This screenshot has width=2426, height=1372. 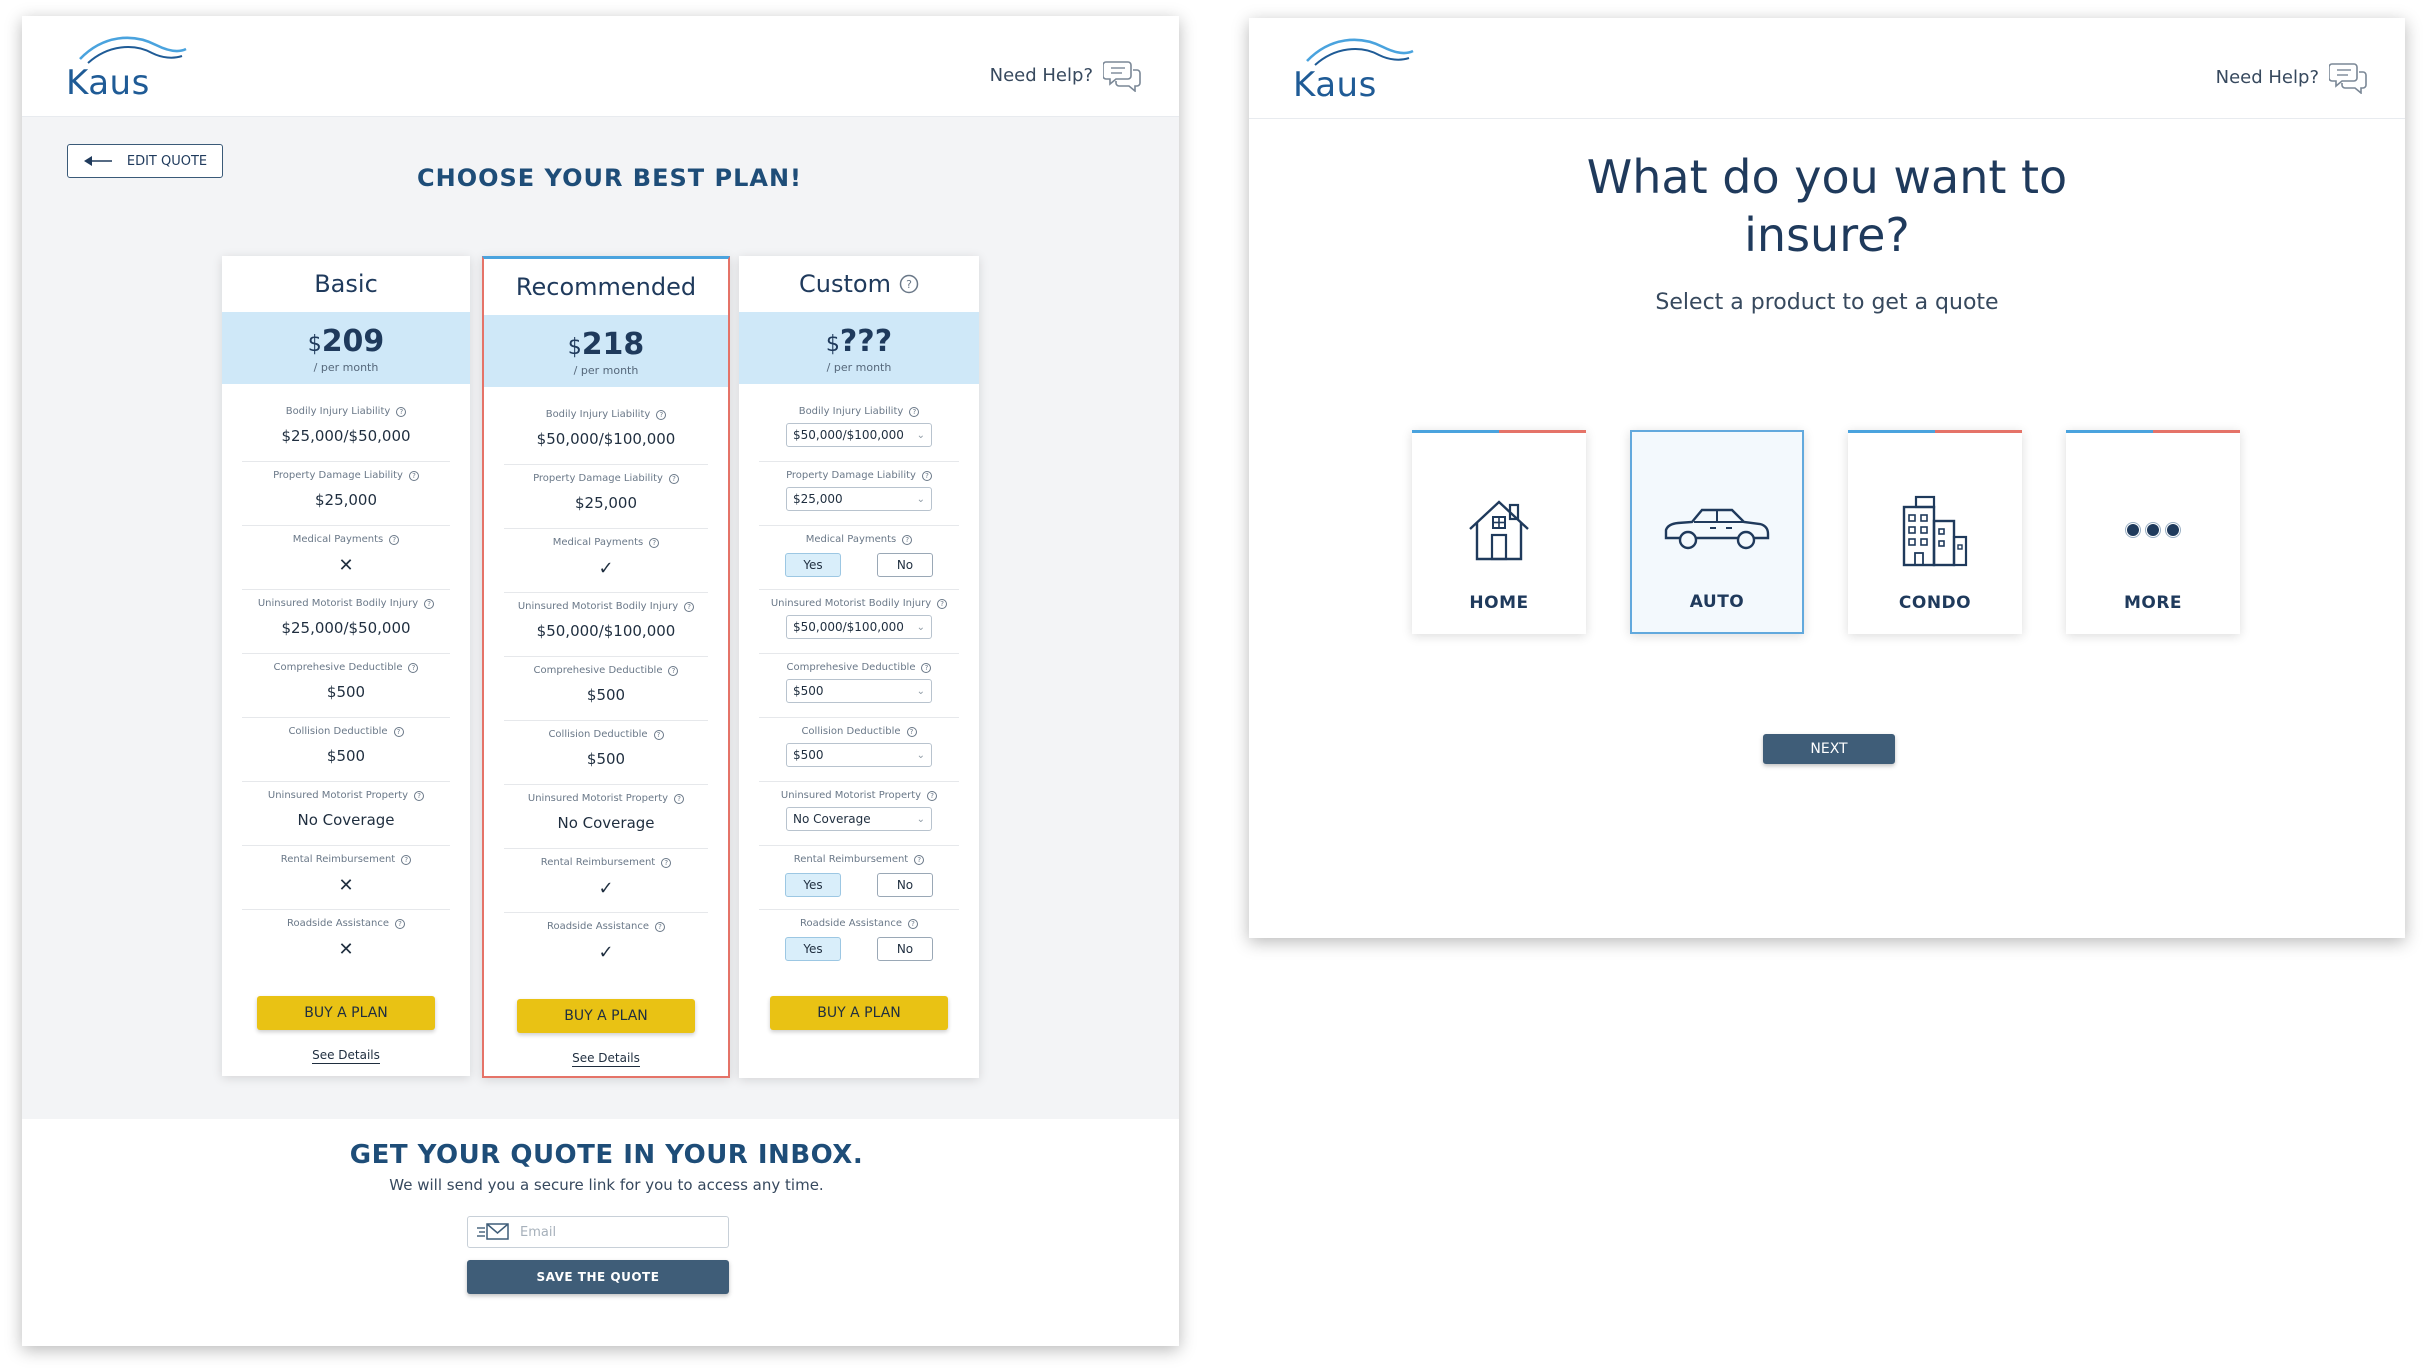 What do you see at coordinates (353, 341) in the screenshot?
I see `price-amount: 209` at bounding box center [353, 341].